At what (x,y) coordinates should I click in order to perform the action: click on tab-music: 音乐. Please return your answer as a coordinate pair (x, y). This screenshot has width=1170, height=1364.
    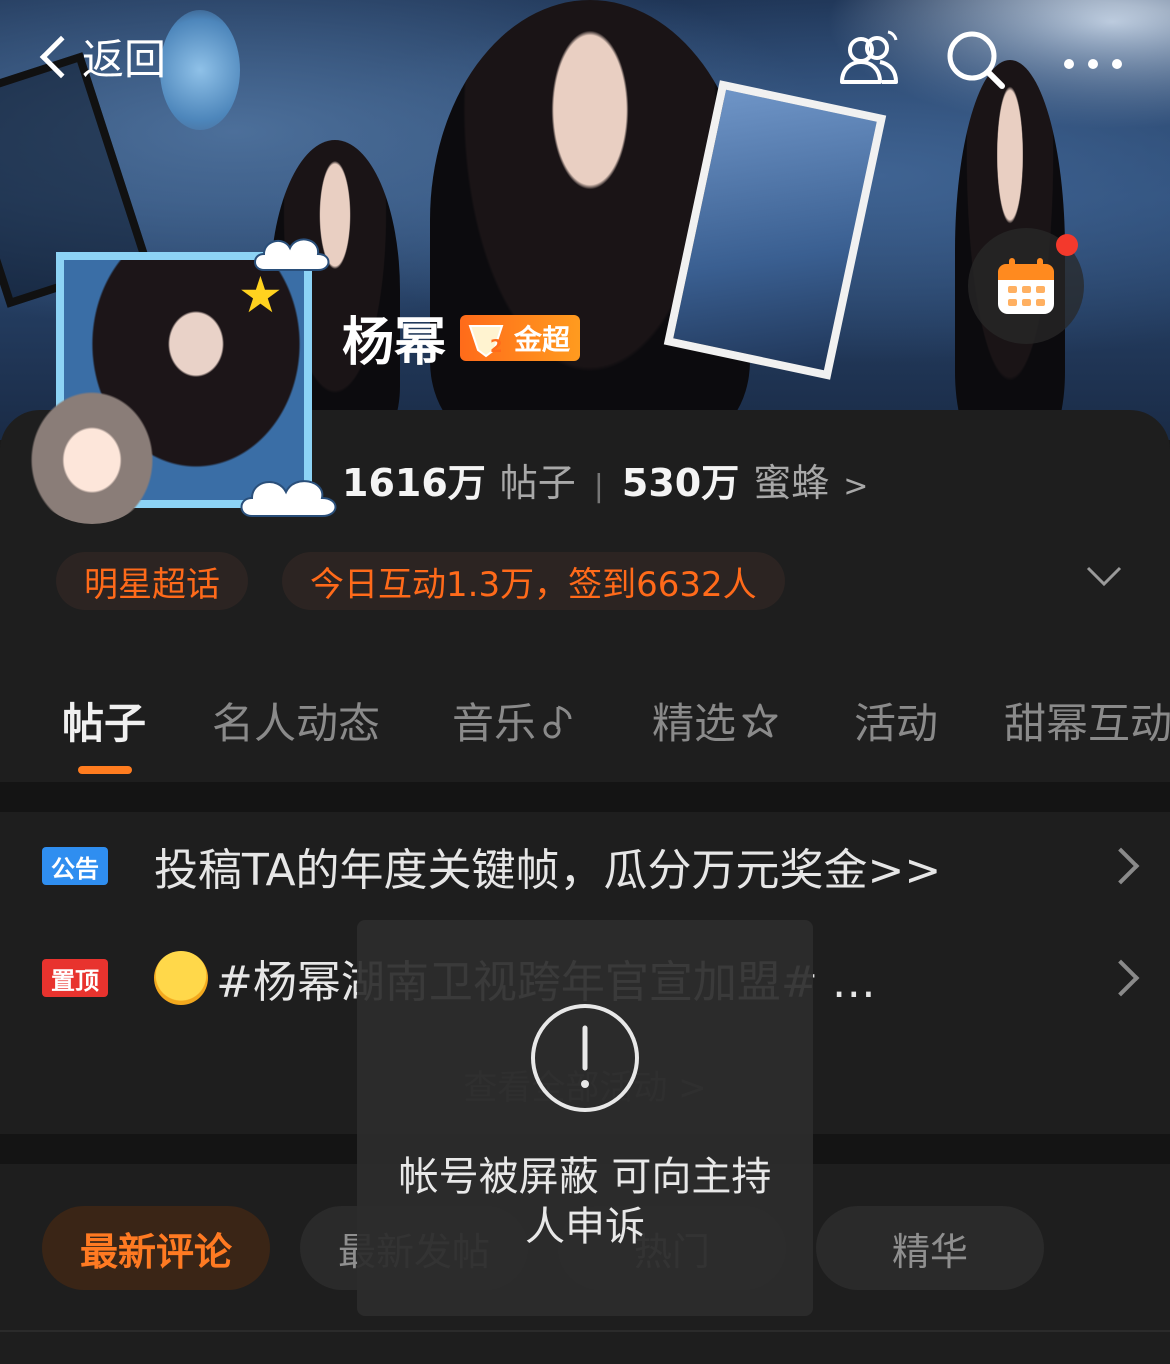
    Looking at the image, I should click on (516, 720).